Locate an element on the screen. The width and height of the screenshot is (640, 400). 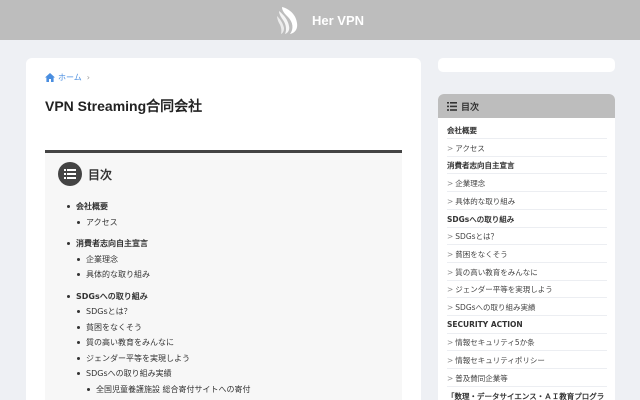
feather-hair-logo-icon is located at coordinates (287, 20).